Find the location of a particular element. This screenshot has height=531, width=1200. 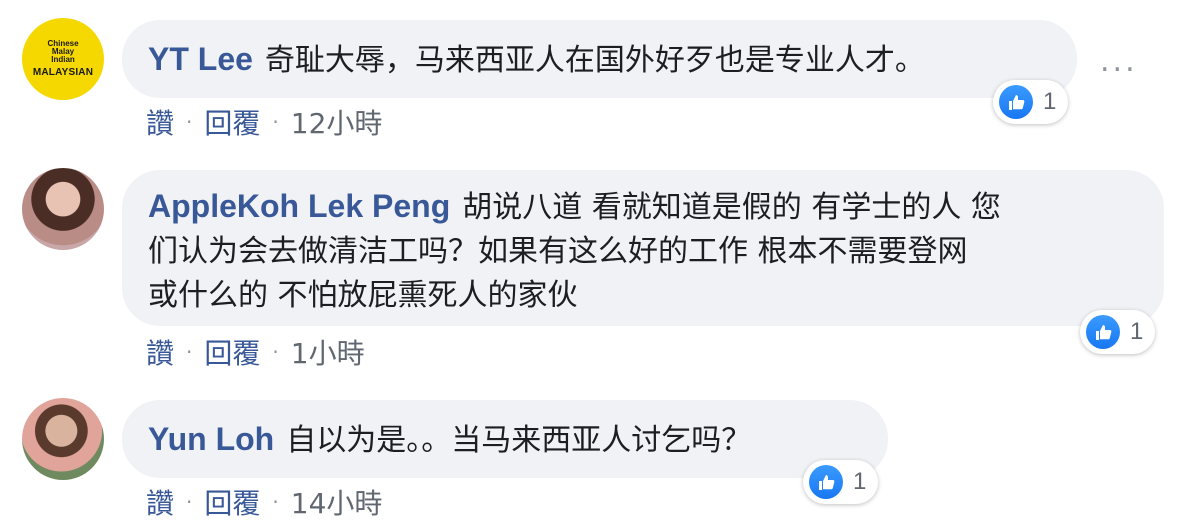

comment-actions: 讚 · 回覆 · 14小時 is located at coordinates (264, 502).